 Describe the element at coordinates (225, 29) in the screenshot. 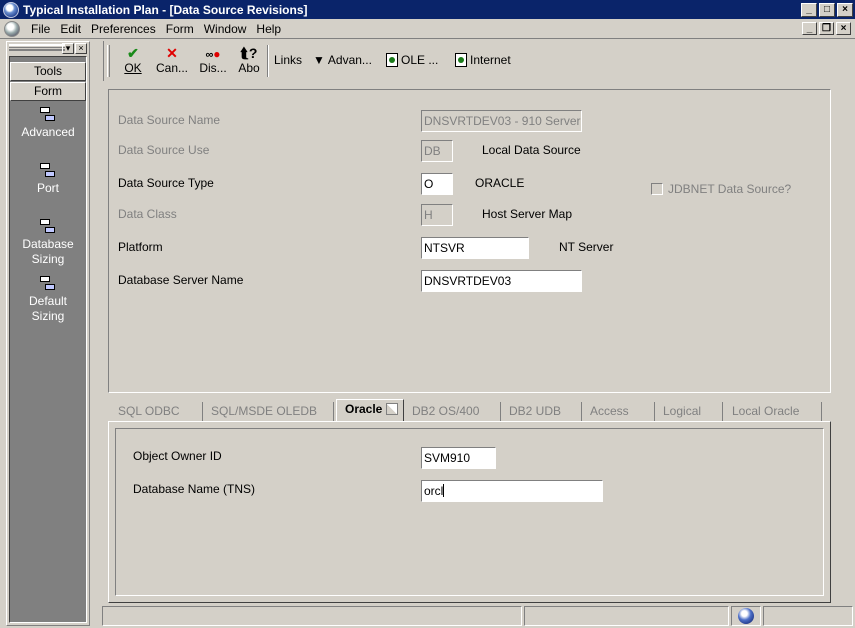

I see `menu-window: Window` at that location.